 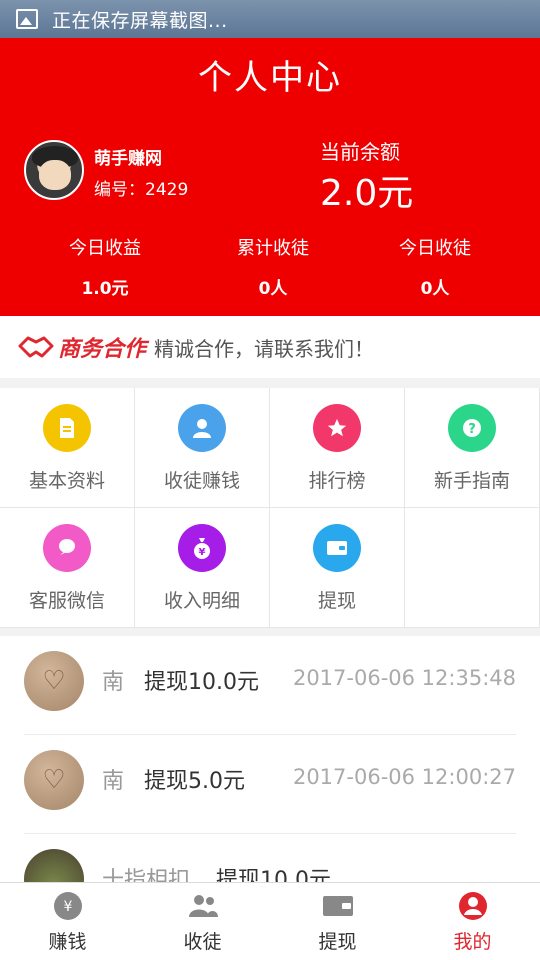 I want to click on tab-withdraw: 提现, so click(x=337, y=921).